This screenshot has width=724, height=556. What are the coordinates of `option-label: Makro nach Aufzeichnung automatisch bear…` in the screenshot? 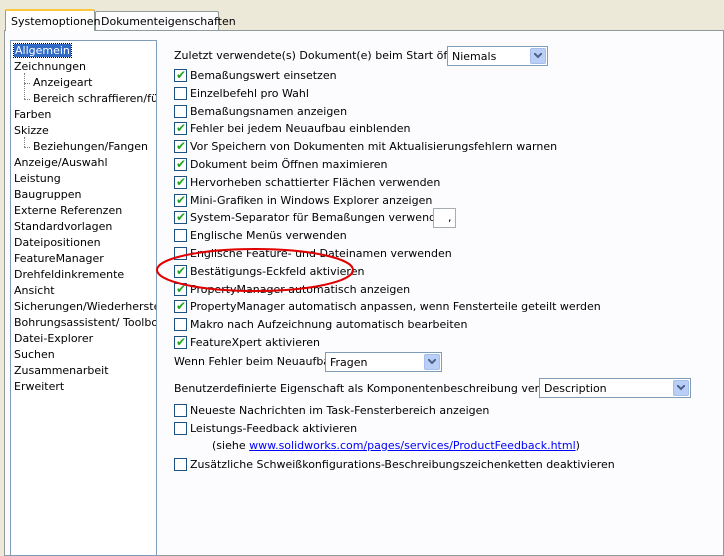 It's located at (329, 325).